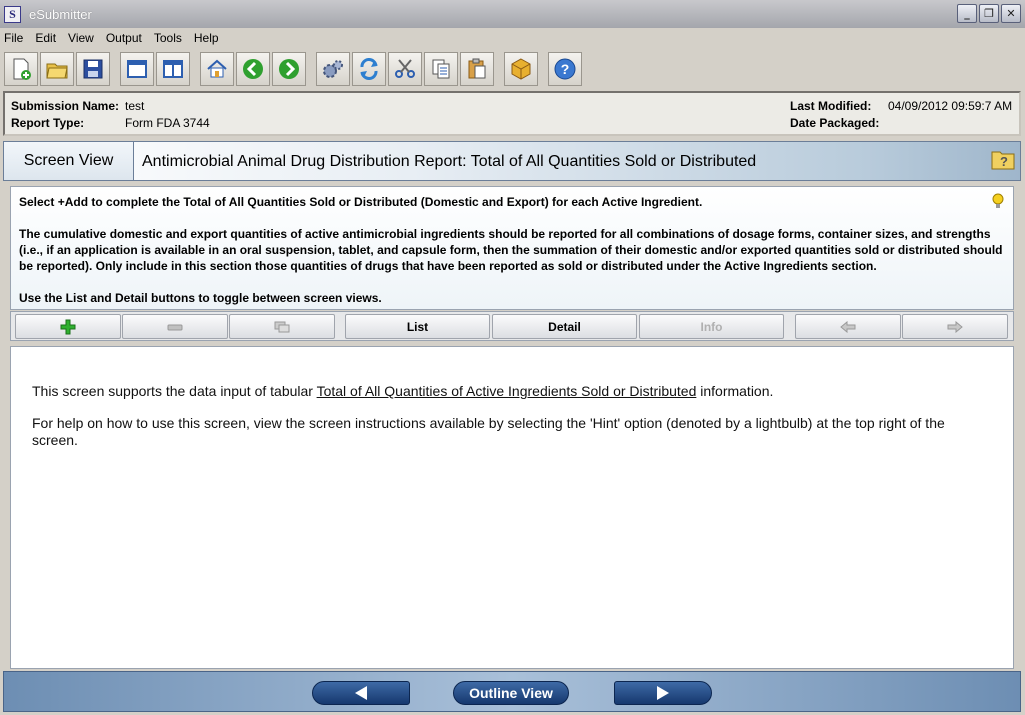  What do you see at coordinates (60, 14) in the screenshot?
I see `window-title: eSubmitter` at bounding box center [60, 14].